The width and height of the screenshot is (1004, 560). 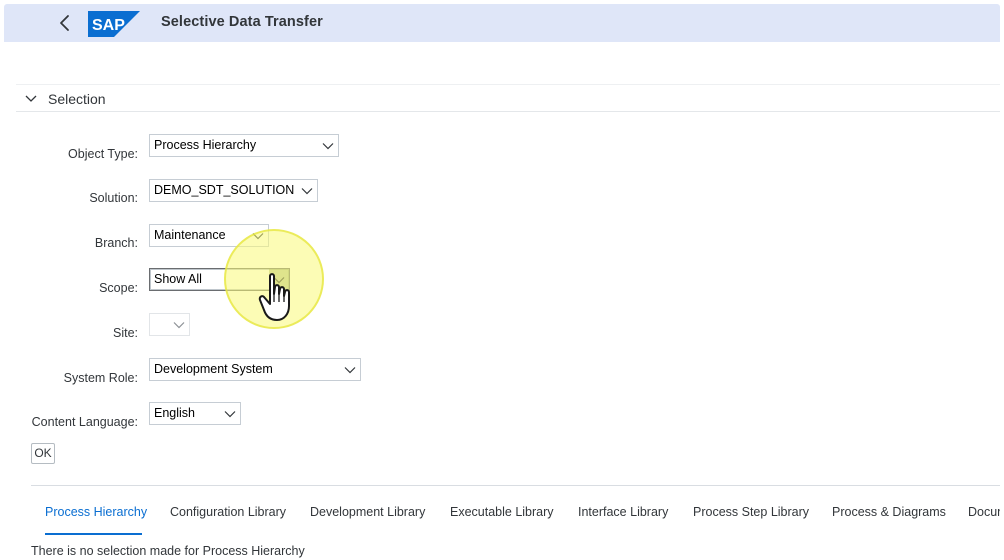 I want to click on solution-value: DEMO_SDT_SOLUTION, so click(x=224, y=190).